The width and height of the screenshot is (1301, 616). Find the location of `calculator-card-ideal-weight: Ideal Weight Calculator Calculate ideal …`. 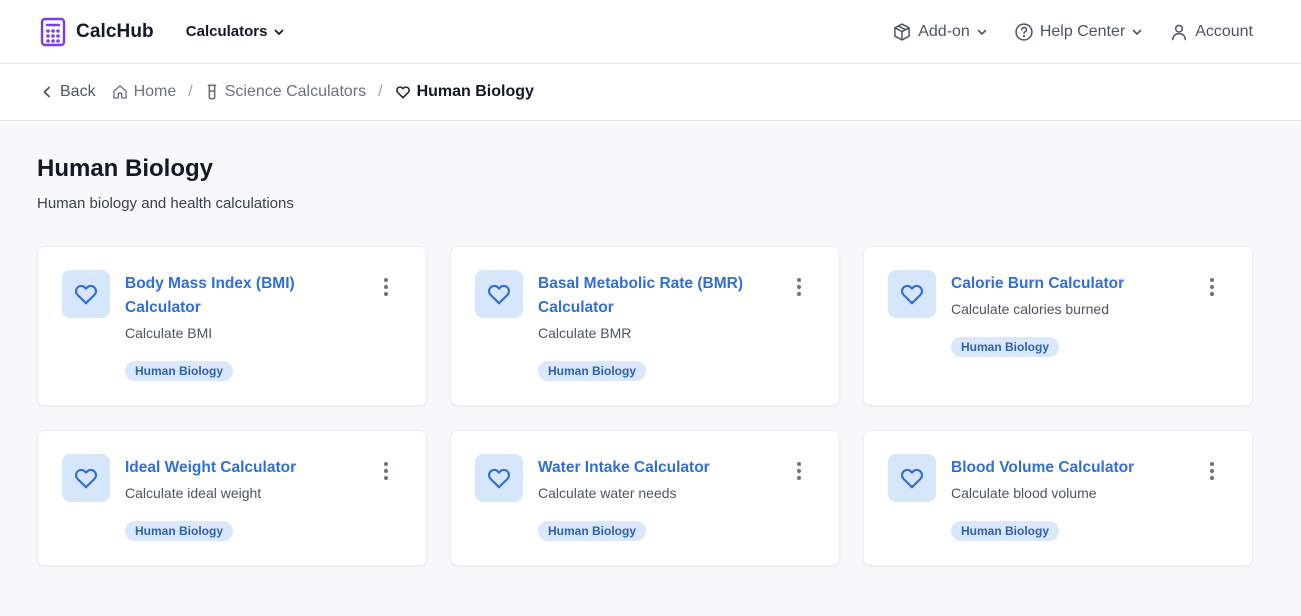

calculator-card-ideal-weight: Ideal Weight Calculator Calculate ideal … is located at coordinates (232, 498).